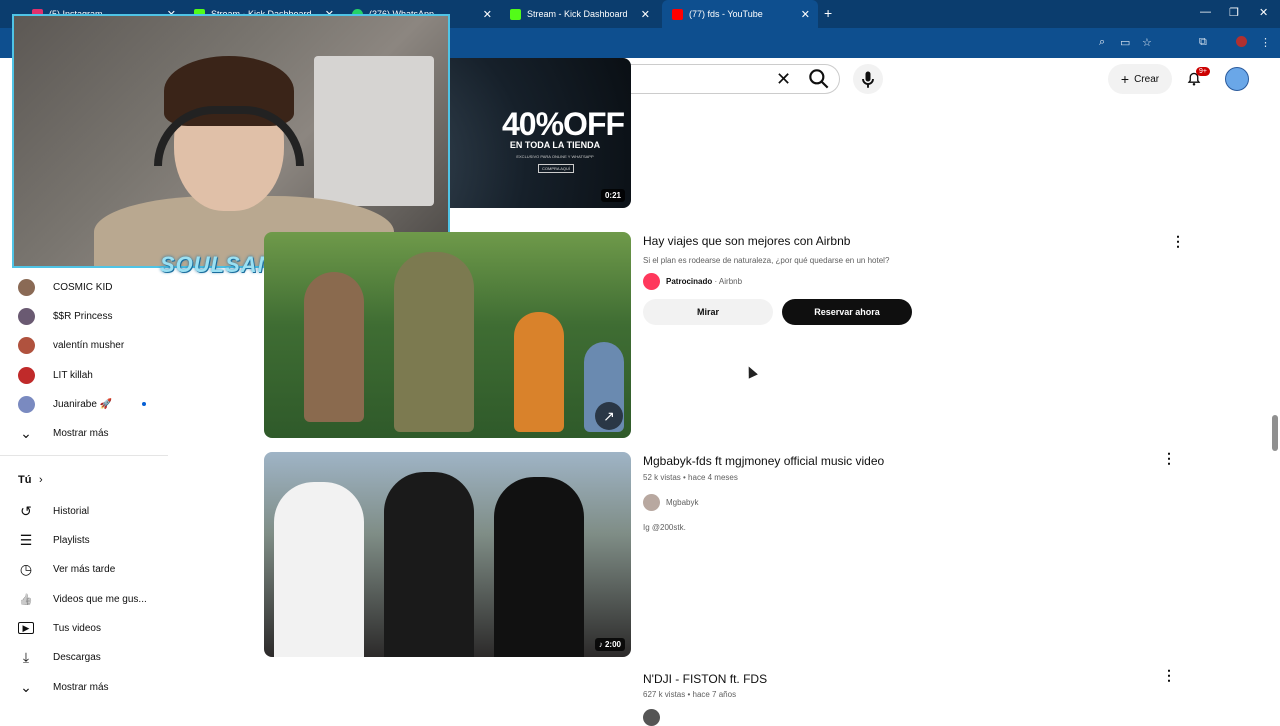 The width and height of the screenshot is (1280, 726). What do you see at coordinates (374, 131) in the screenshot?
I see `background-wall` at bounding box center [374, 131].